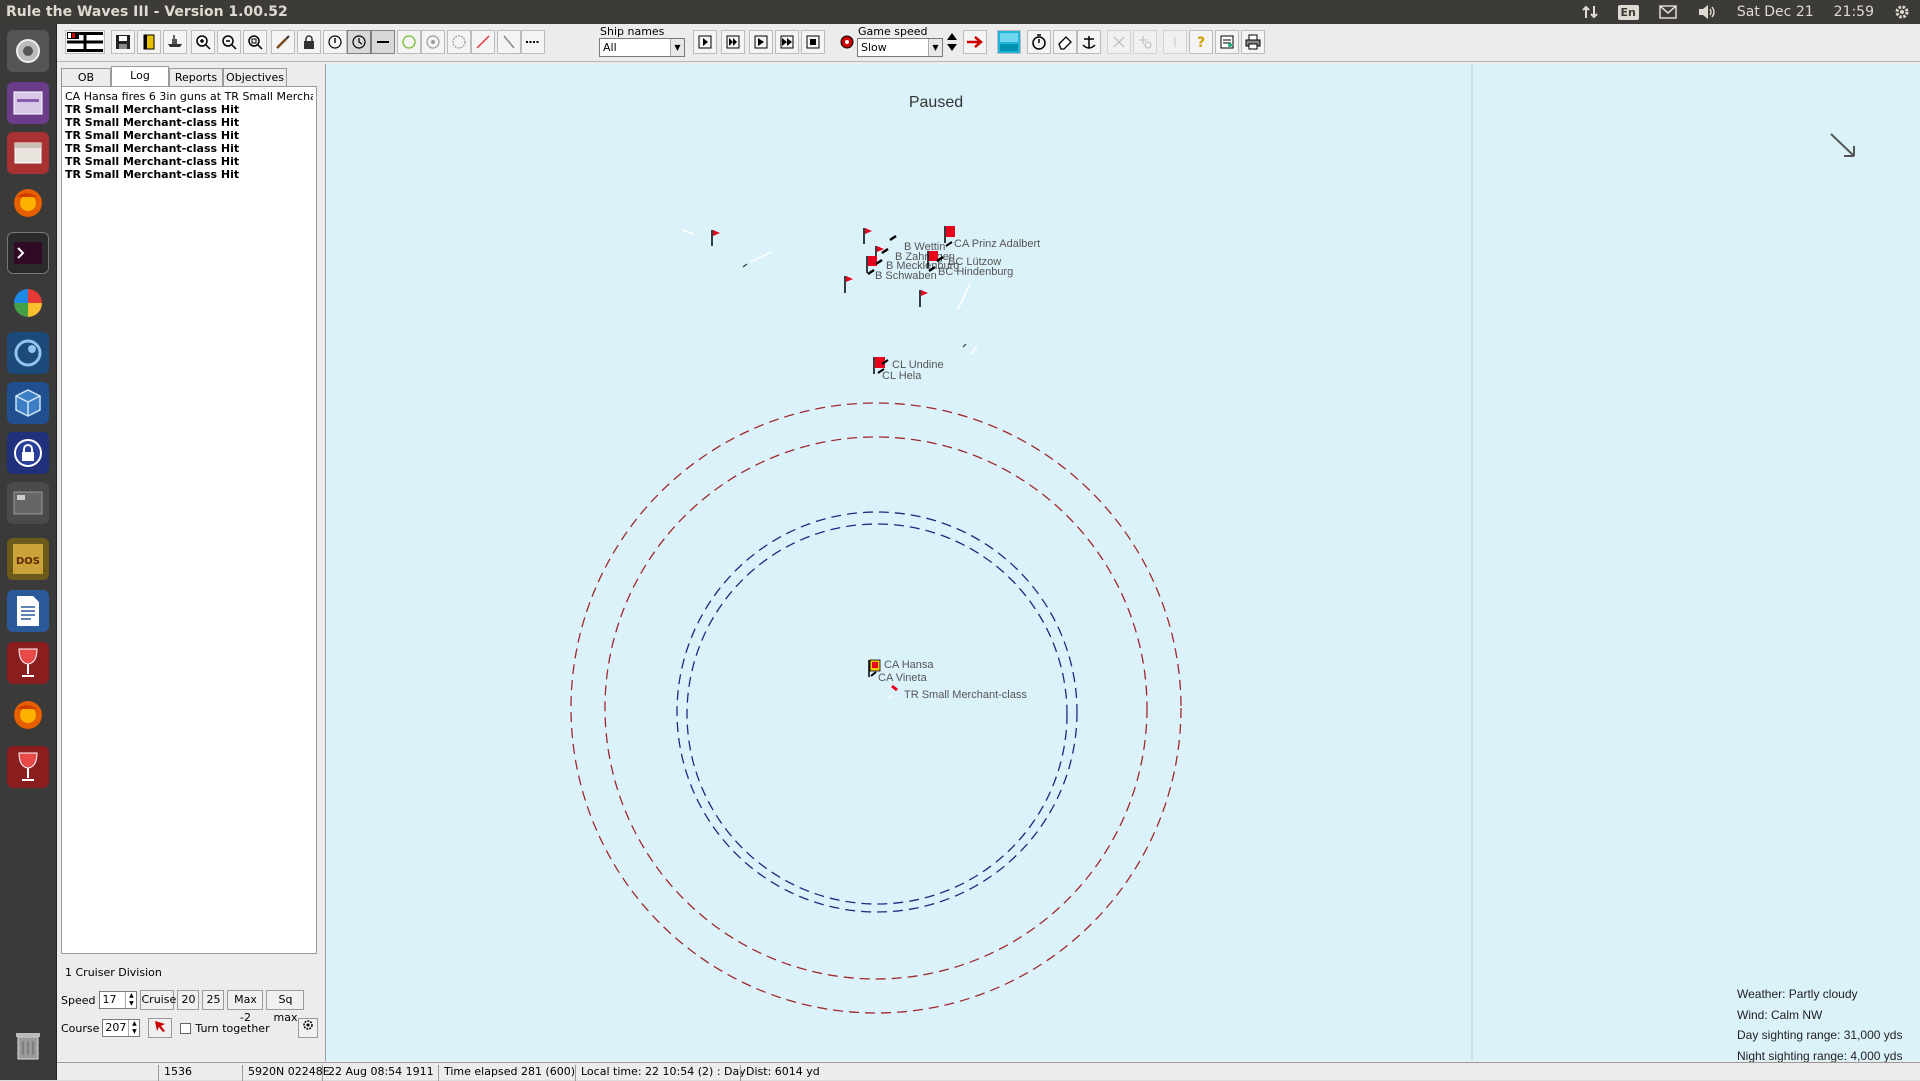 The height and width of the screenshot is (1081, 1920). Describe the element at coordinates (158, 1000) in the screenshot. I see `cruise-button: Cruise` at that location.